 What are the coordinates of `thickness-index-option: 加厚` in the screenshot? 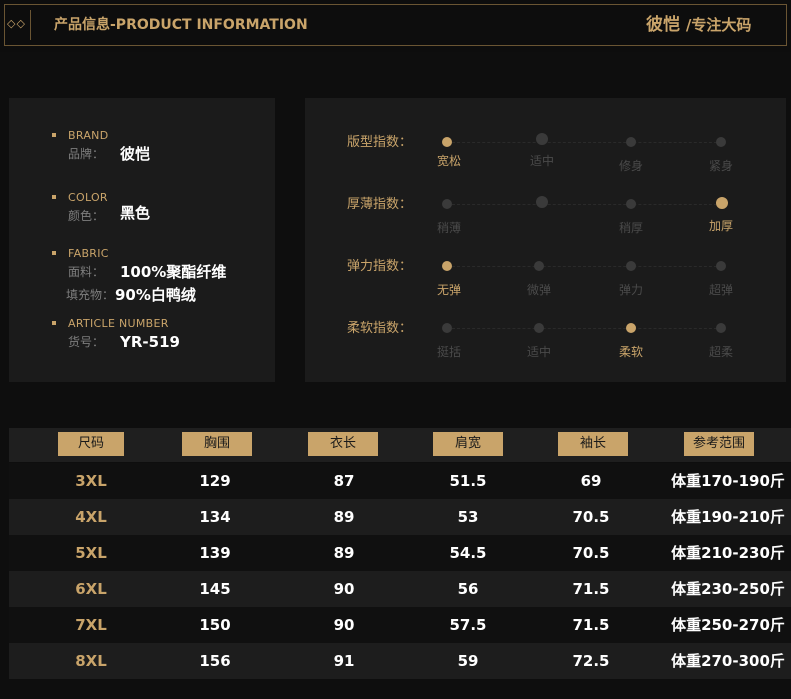 It's located at (720, 226).